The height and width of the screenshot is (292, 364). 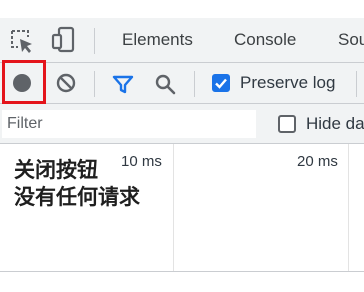 I want to click on clear-icon, so click(x=66, y=83).